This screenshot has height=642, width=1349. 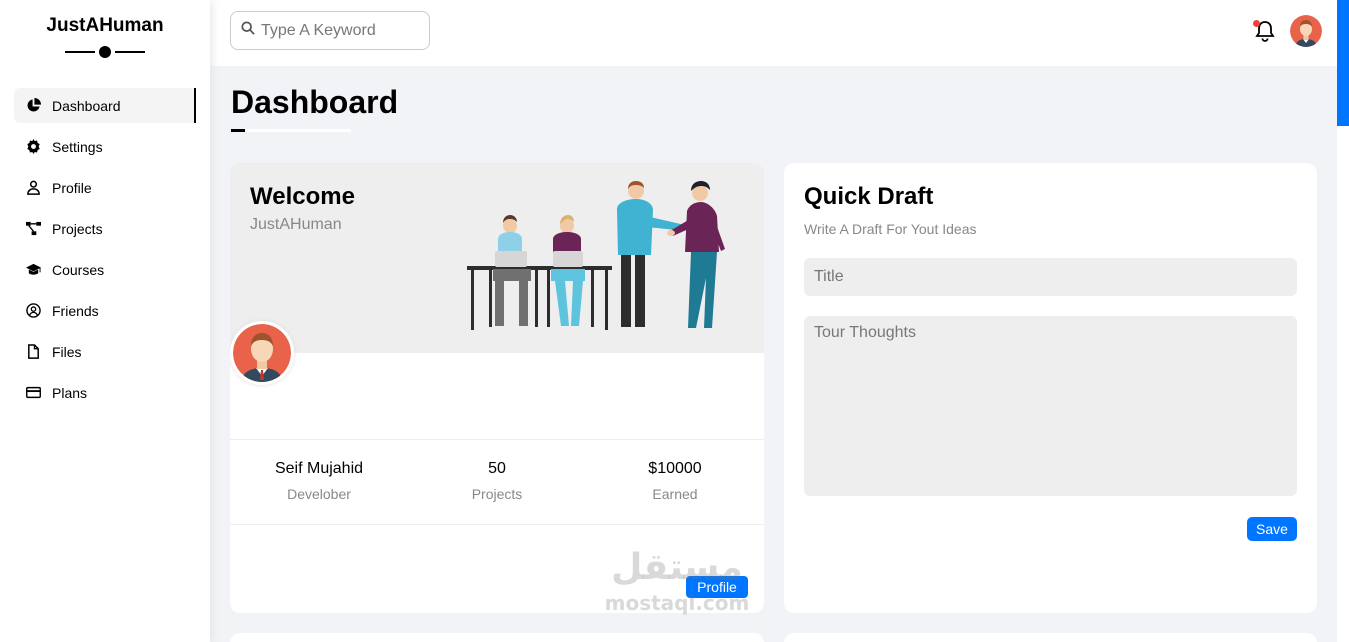 I want to click on sidebar-item-label: Courses, so click(x=78, y=269).